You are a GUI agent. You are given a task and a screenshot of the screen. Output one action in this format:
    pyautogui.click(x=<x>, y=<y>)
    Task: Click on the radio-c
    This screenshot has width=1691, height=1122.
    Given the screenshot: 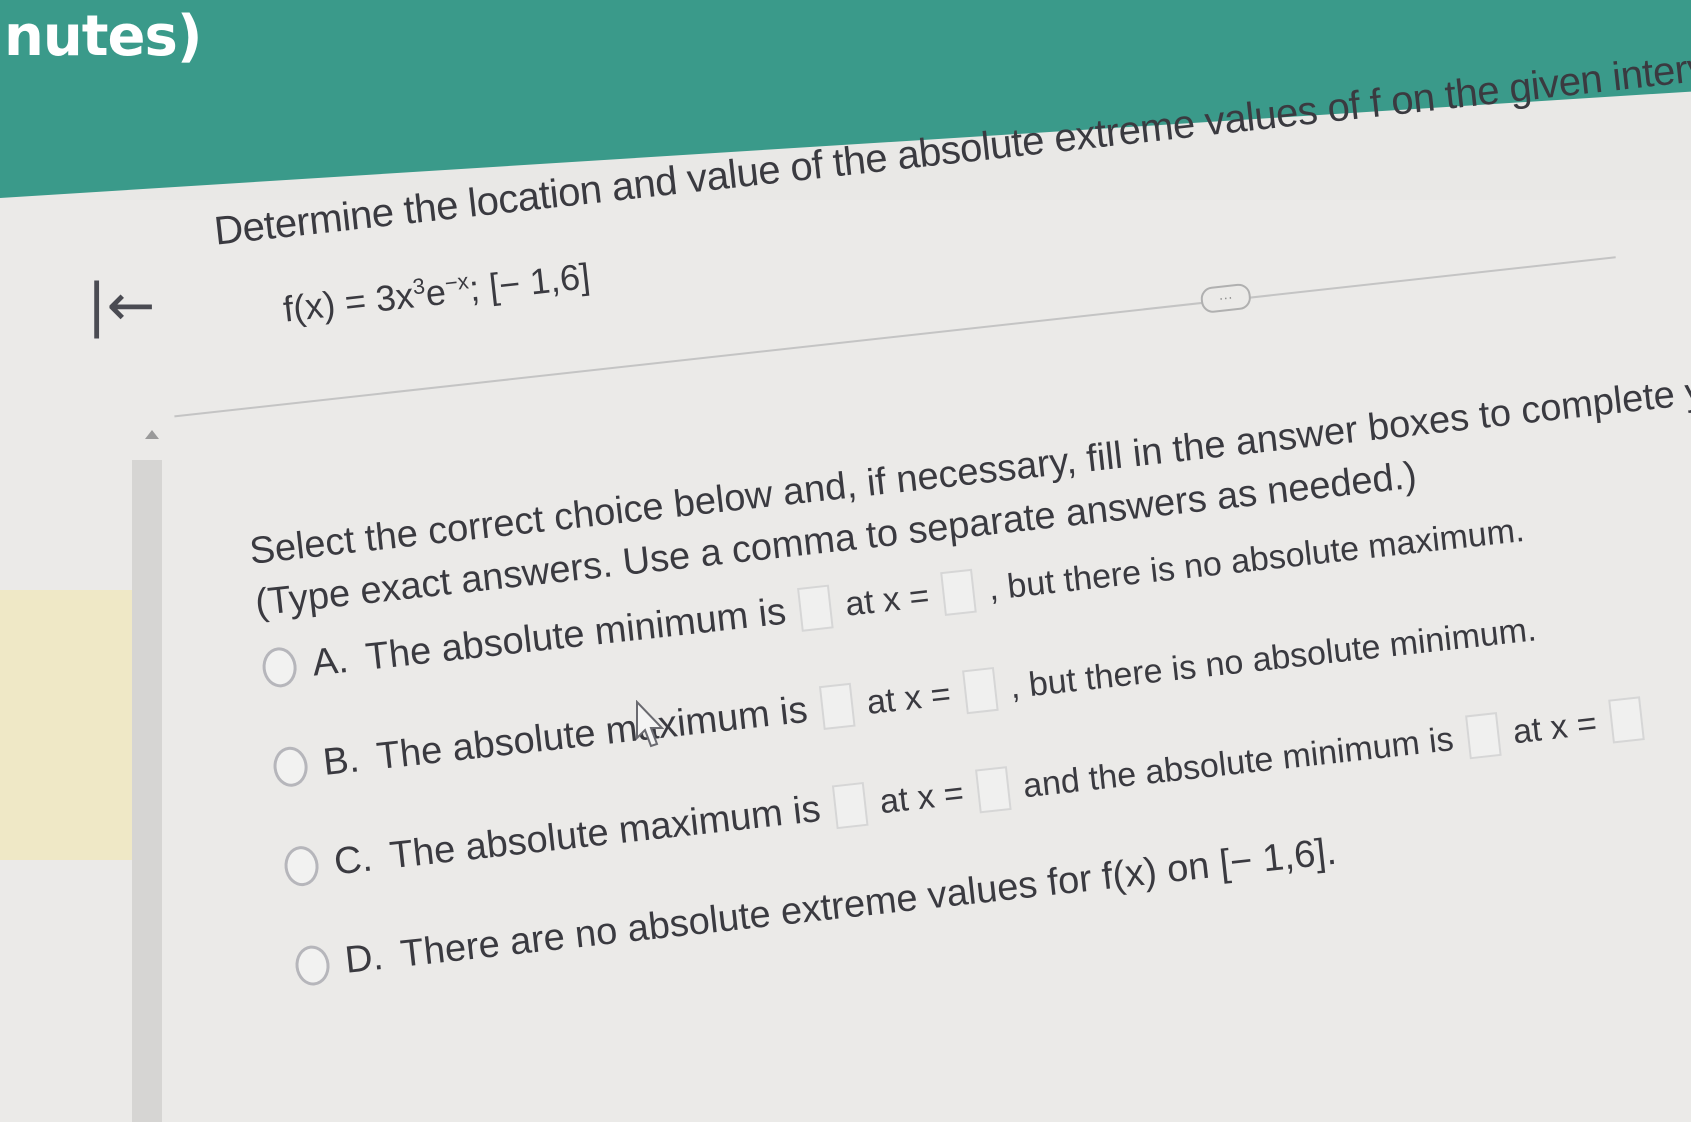 What is the action you would take?
    pyautogui.click(x=301, y=866)
    